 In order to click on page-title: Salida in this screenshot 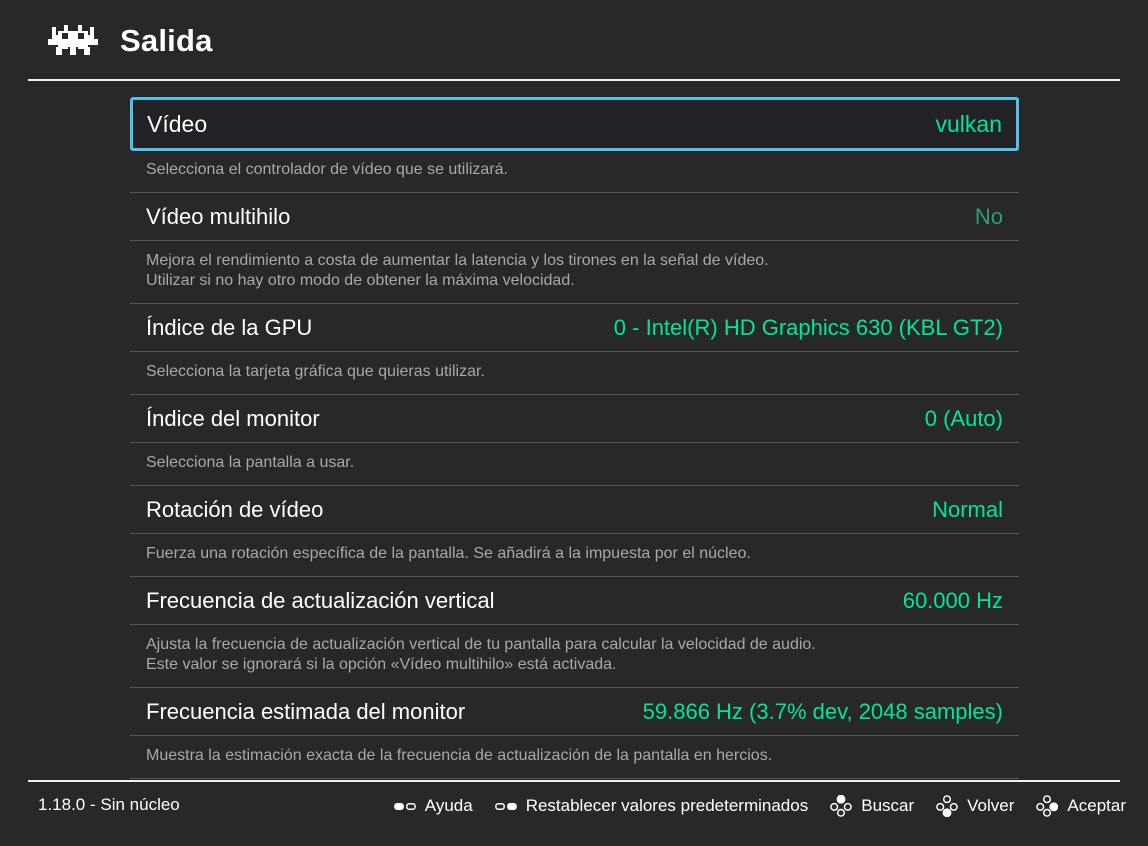, I will do `click(166, 40)`.